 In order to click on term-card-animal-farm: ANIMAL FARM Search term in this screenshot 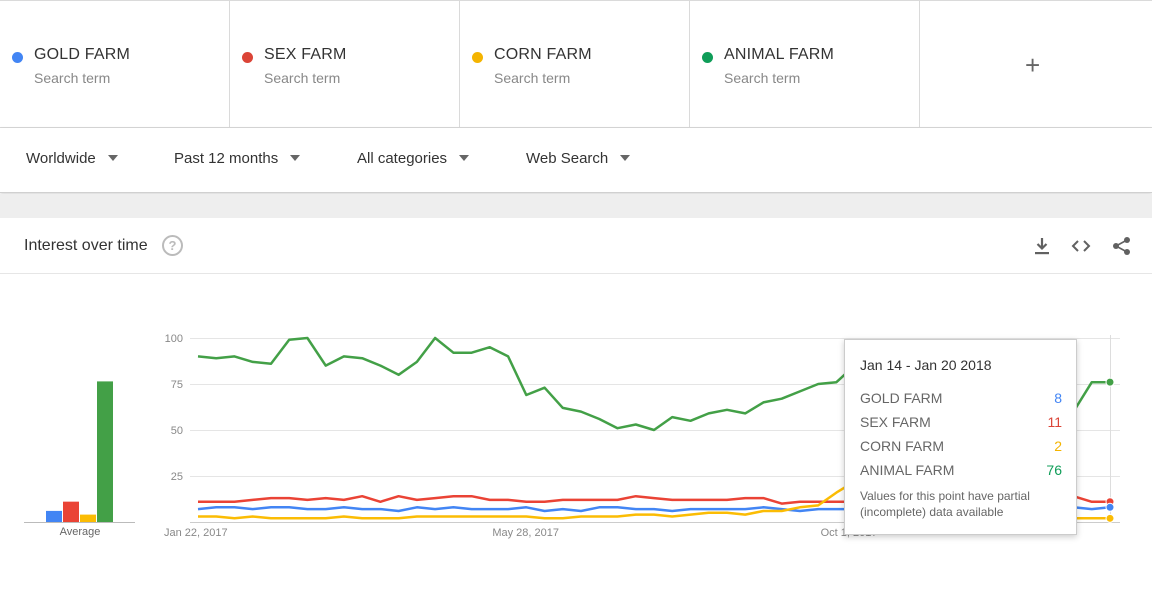, I will do `click(805, 64)`.